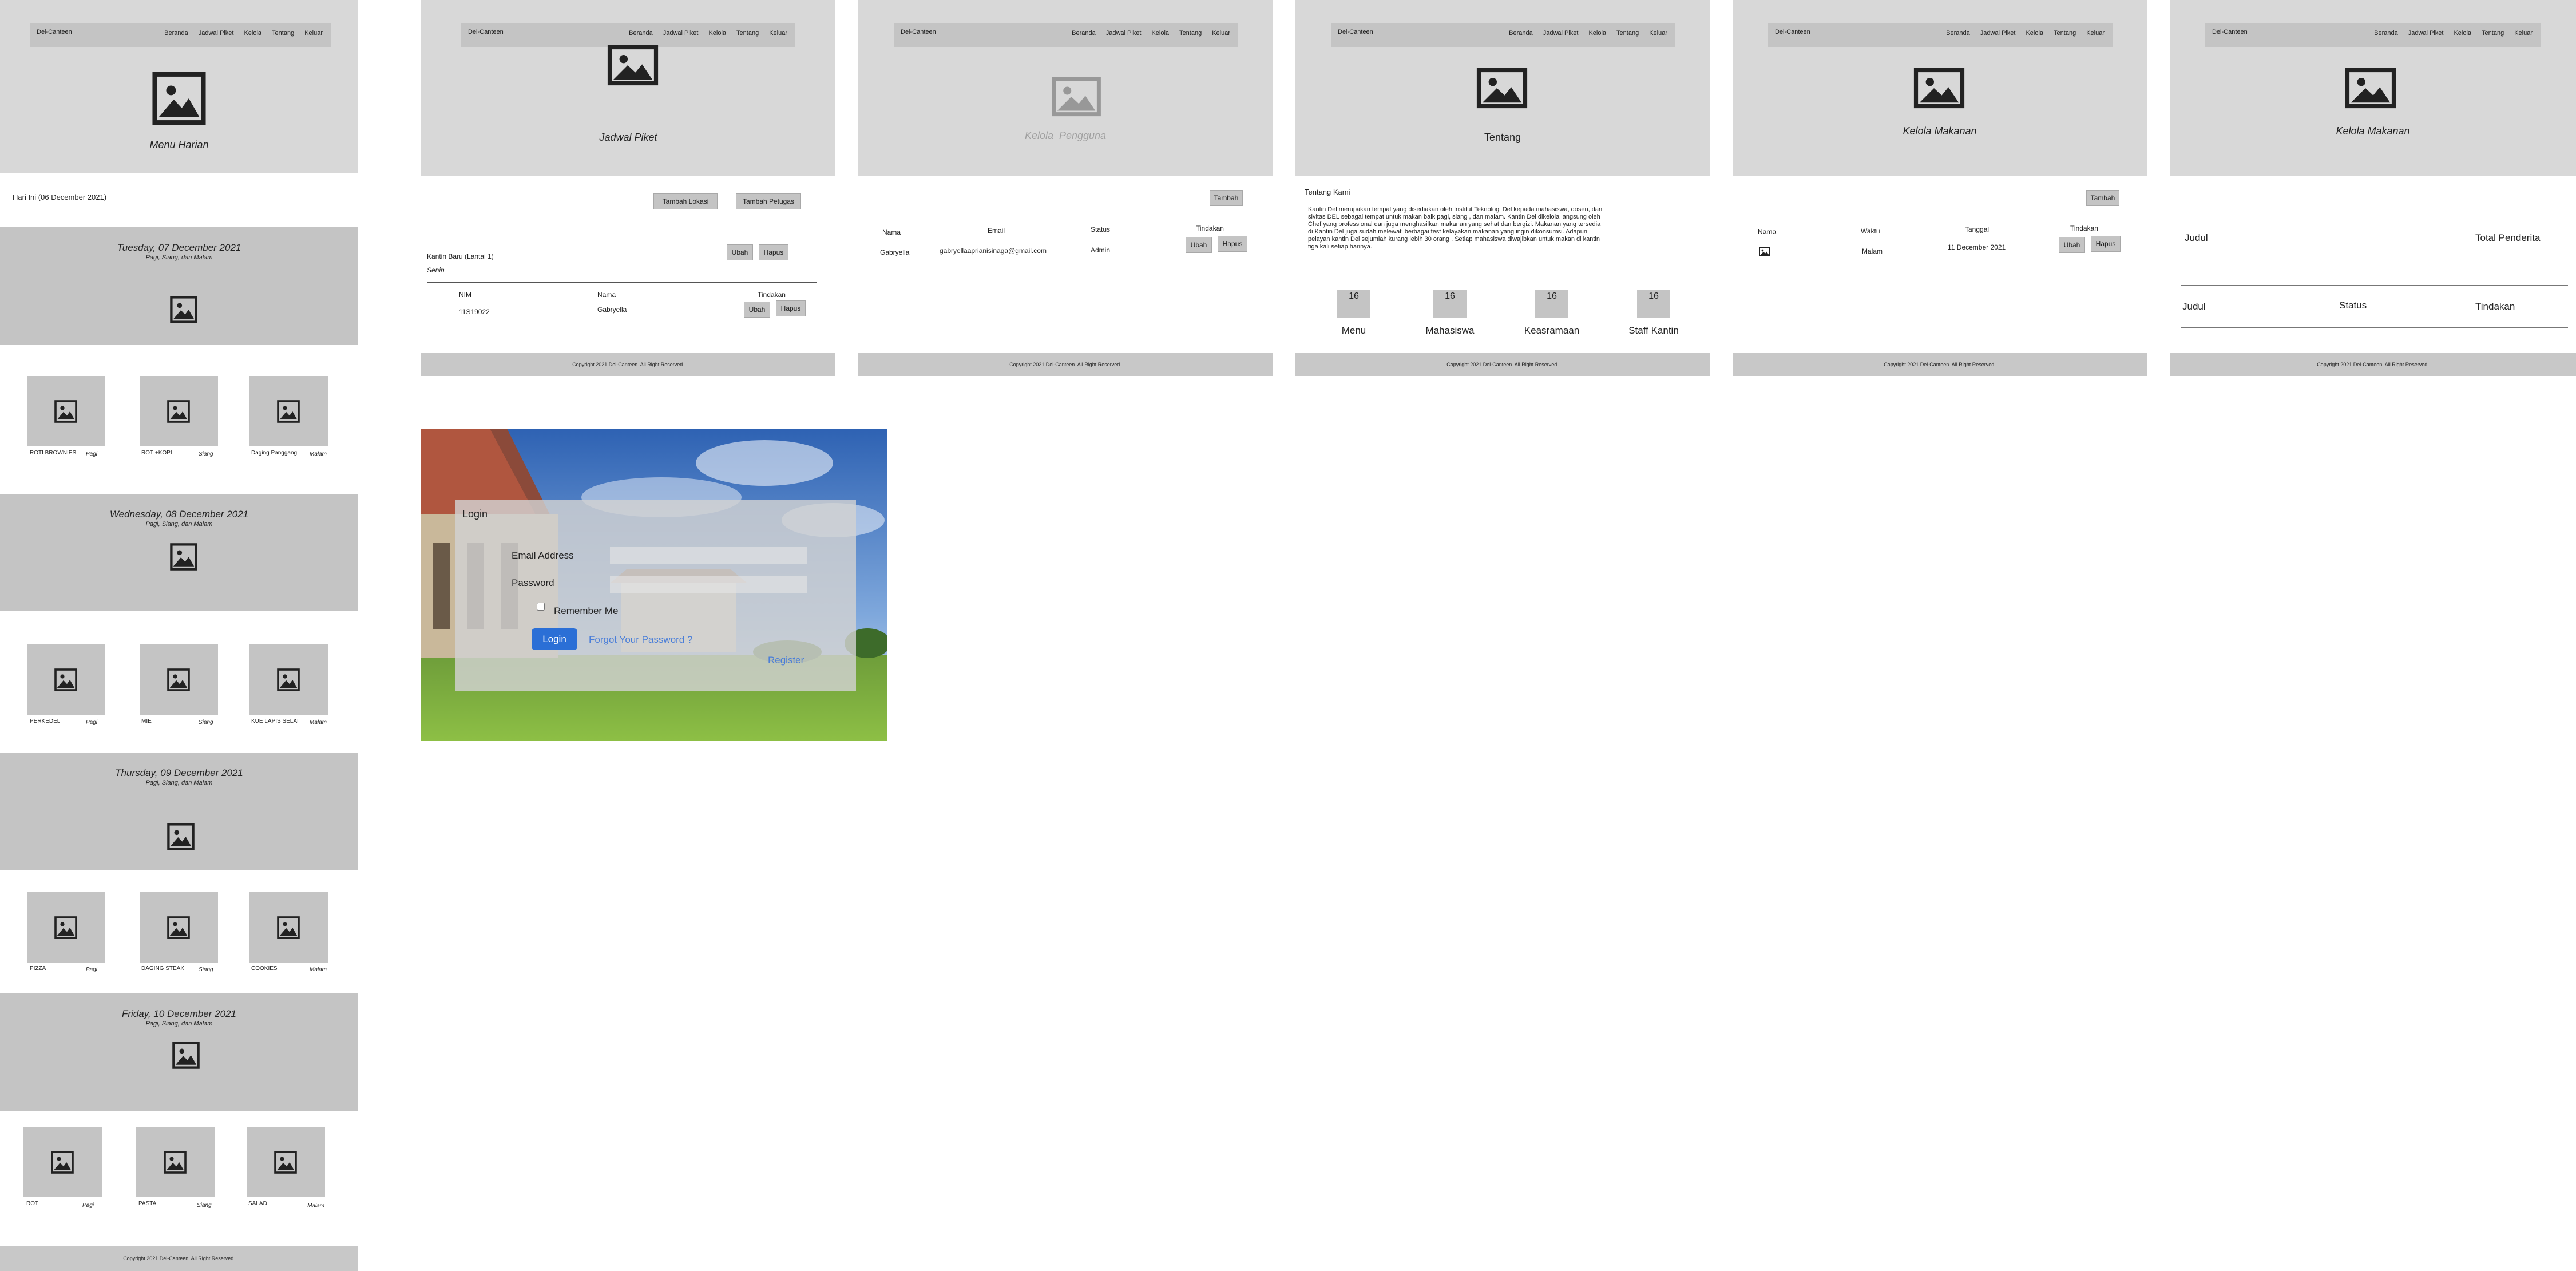 The image size is (2576, 1271). Describe the element at coordinates (555, 639) in the screenshot. I see `login-button: Login` at that location.